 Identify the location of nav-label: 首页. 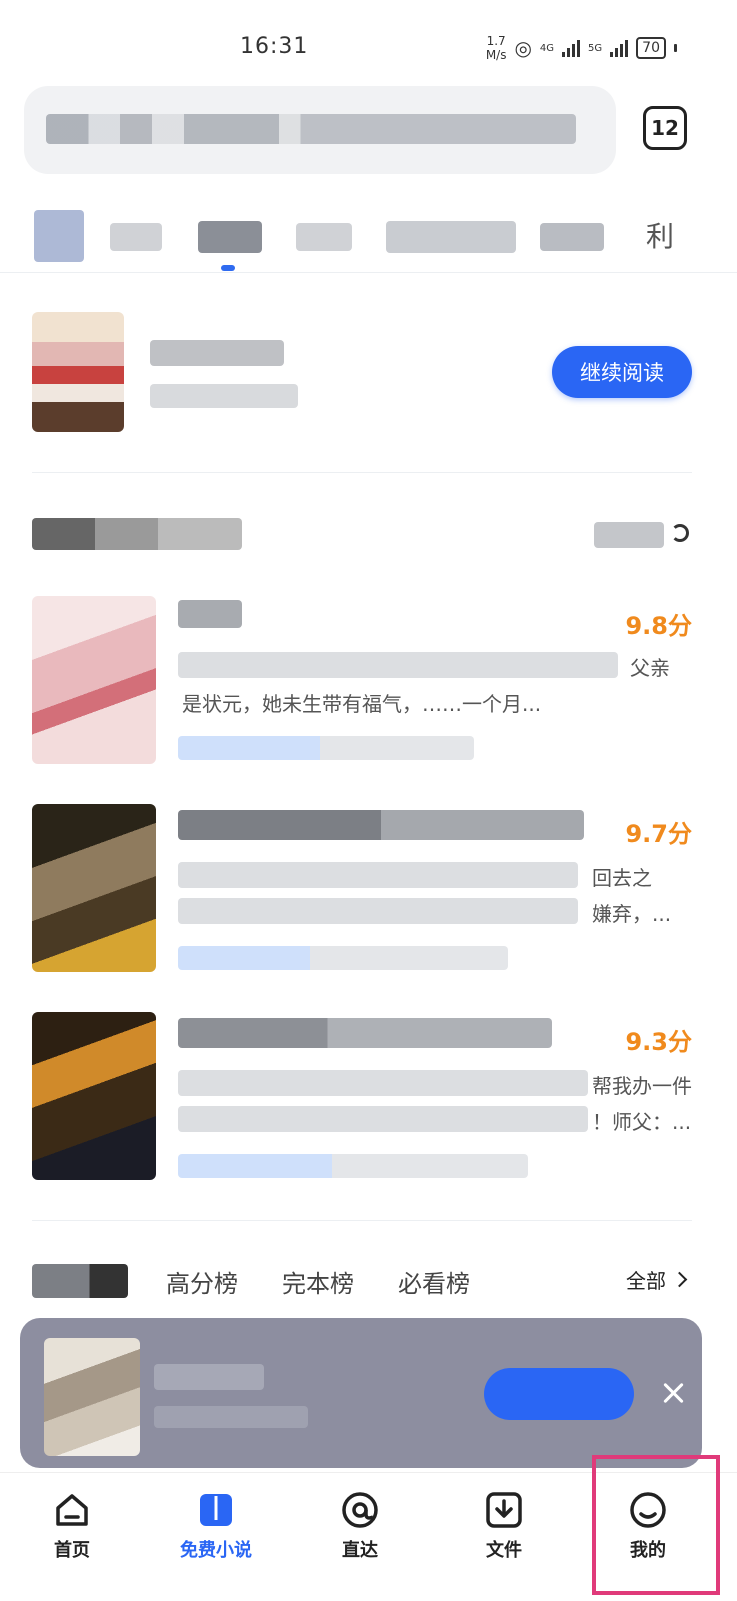
(72, 1550).